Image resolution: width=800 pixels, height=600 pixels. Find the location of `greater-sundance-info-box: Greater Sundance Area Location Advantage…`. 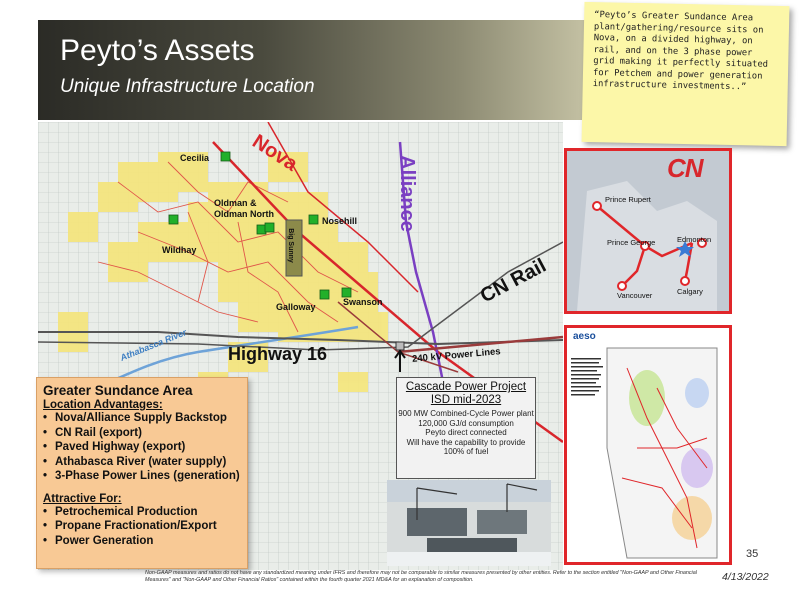

greater-sundance-info-box: Greater Sundance Area Location Advantage… is located at coordinates (142, 473).